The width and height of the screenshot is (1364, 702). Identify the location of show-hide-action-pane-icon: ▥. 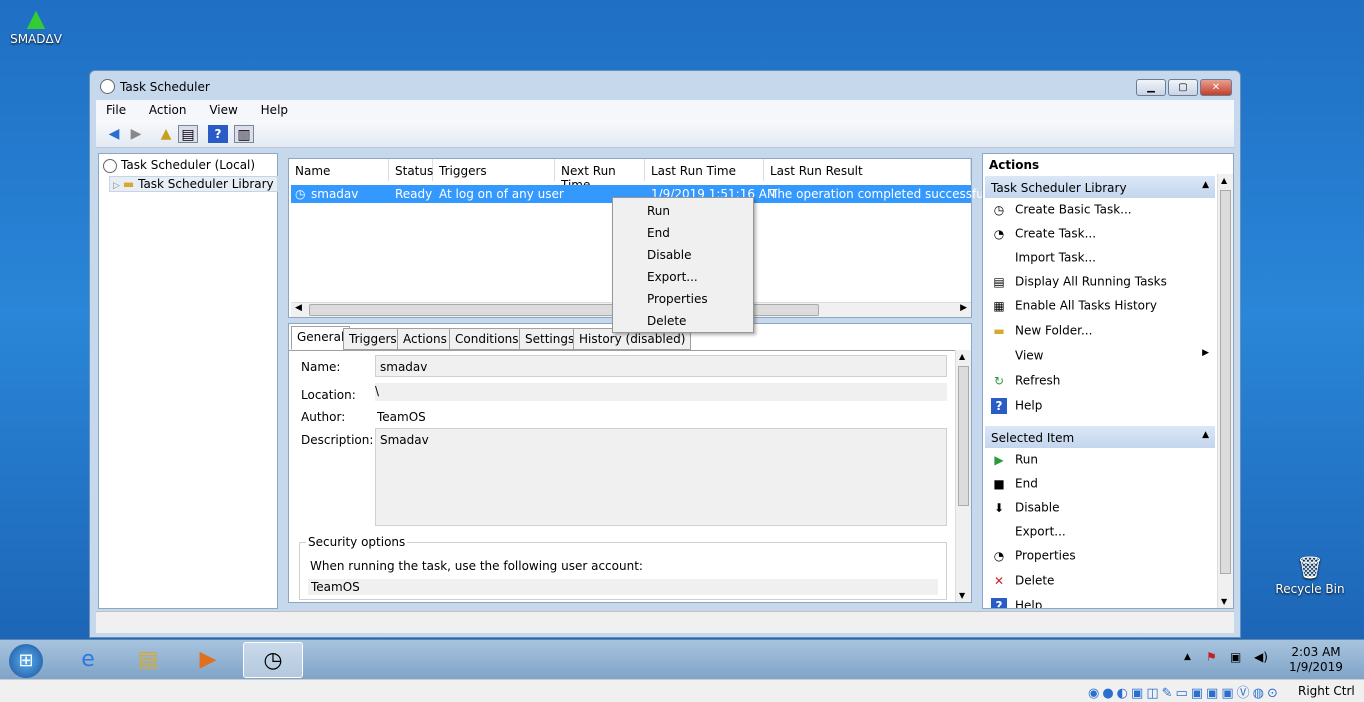
(244, 134).